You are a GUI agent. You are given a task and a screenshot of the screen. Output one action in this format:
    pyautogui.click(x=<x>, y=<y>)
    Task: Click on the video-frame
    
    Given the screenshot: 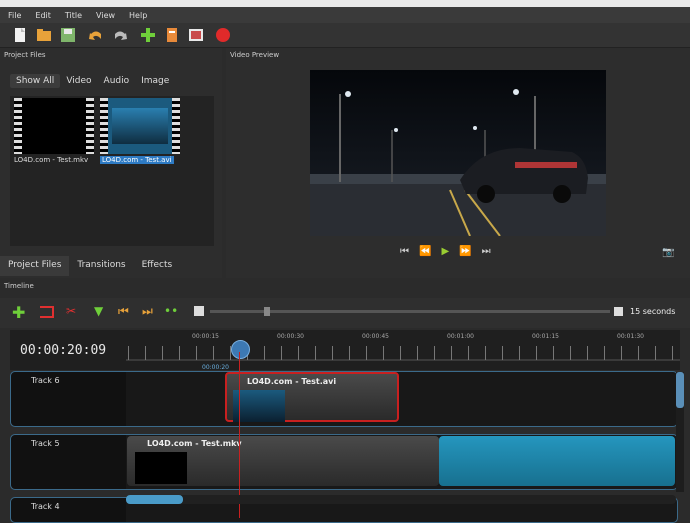 What is the action you would take?
    pyautogui.click(x=458, y=153)
    